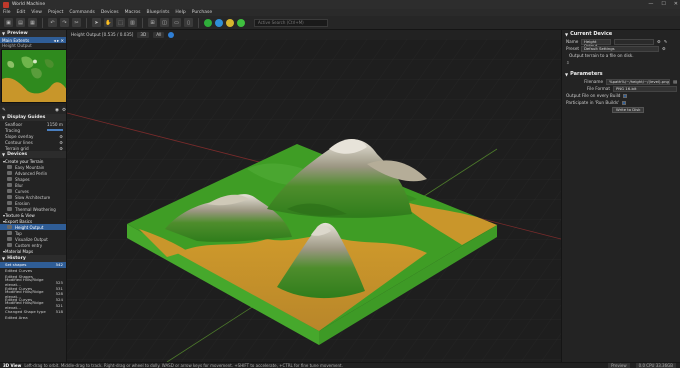  Describe the element at coordinates (188, 22) in the screenshot. I see `panel-icon: ▯` at that location.